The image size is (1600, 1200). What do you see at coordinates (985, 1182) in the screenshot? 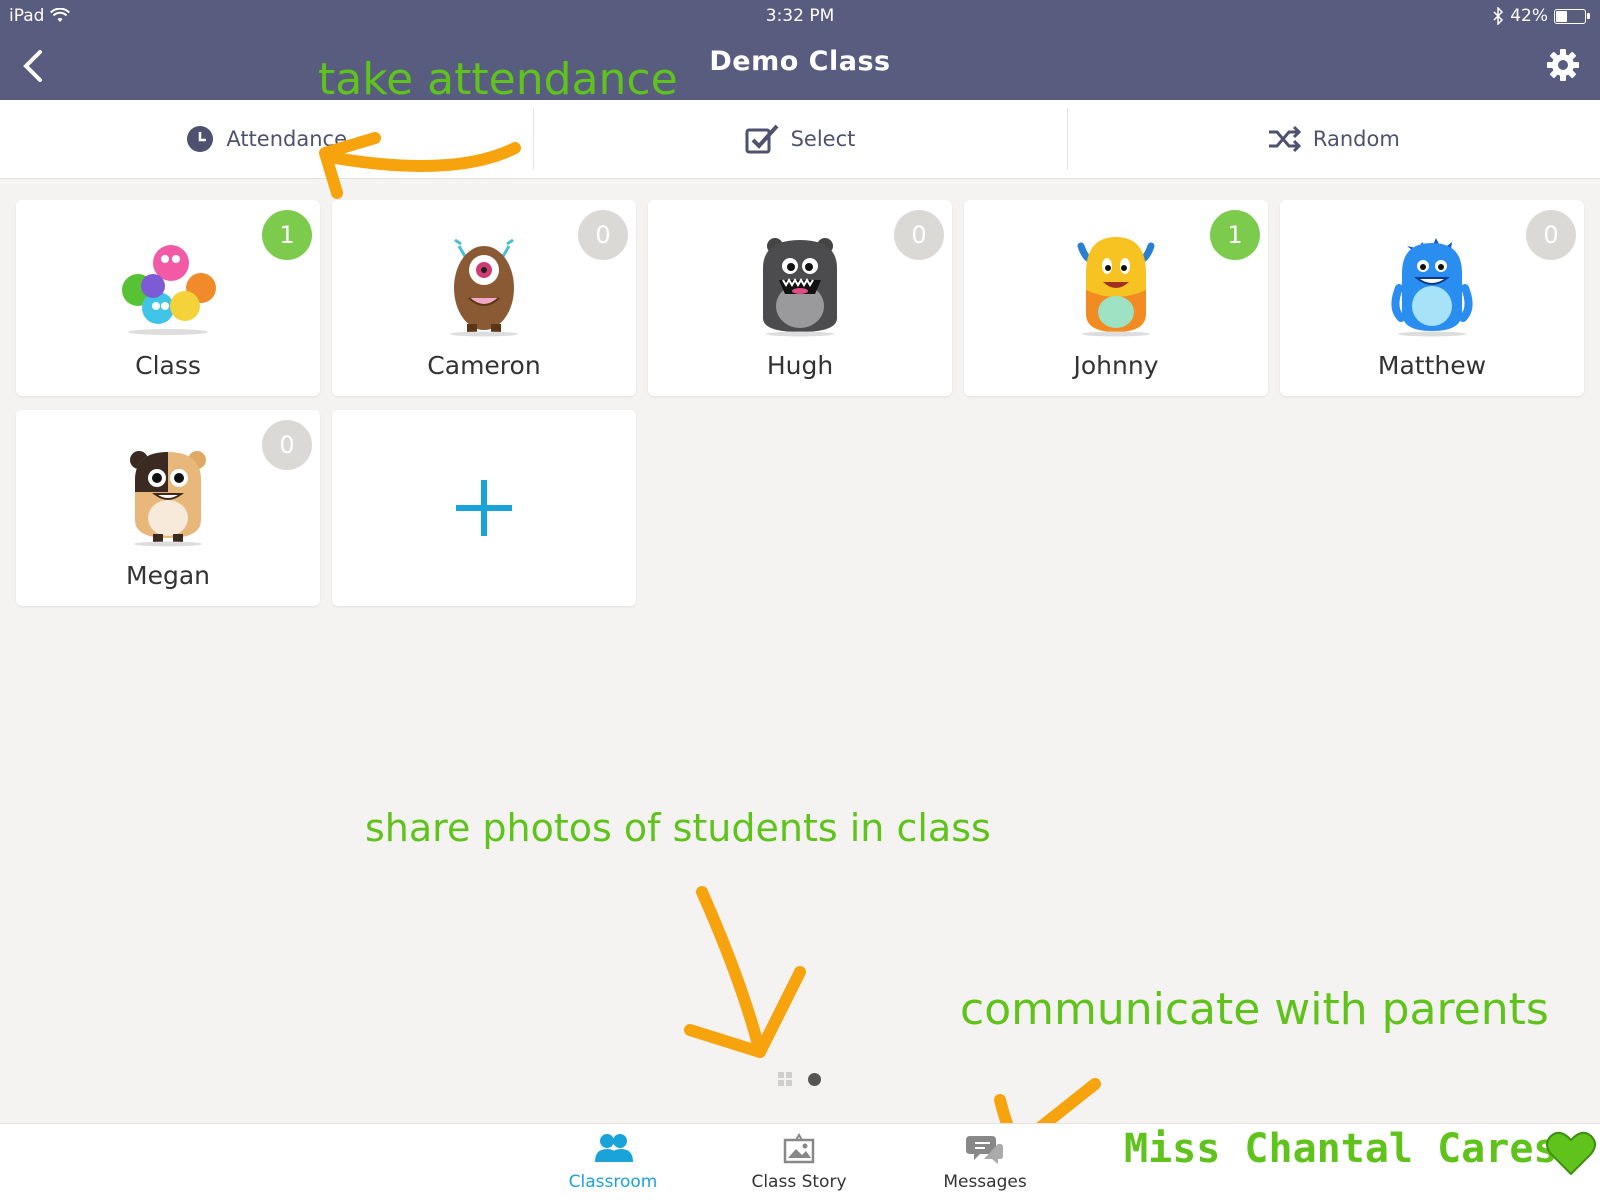
I see `tab-label: Messages` at bounding box center [985, 1182].